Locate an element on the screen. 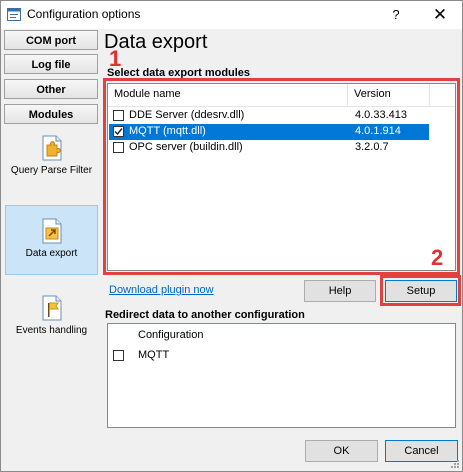  module-name: MQTT (mqtt.dll) is located at coordinates (167, 131).